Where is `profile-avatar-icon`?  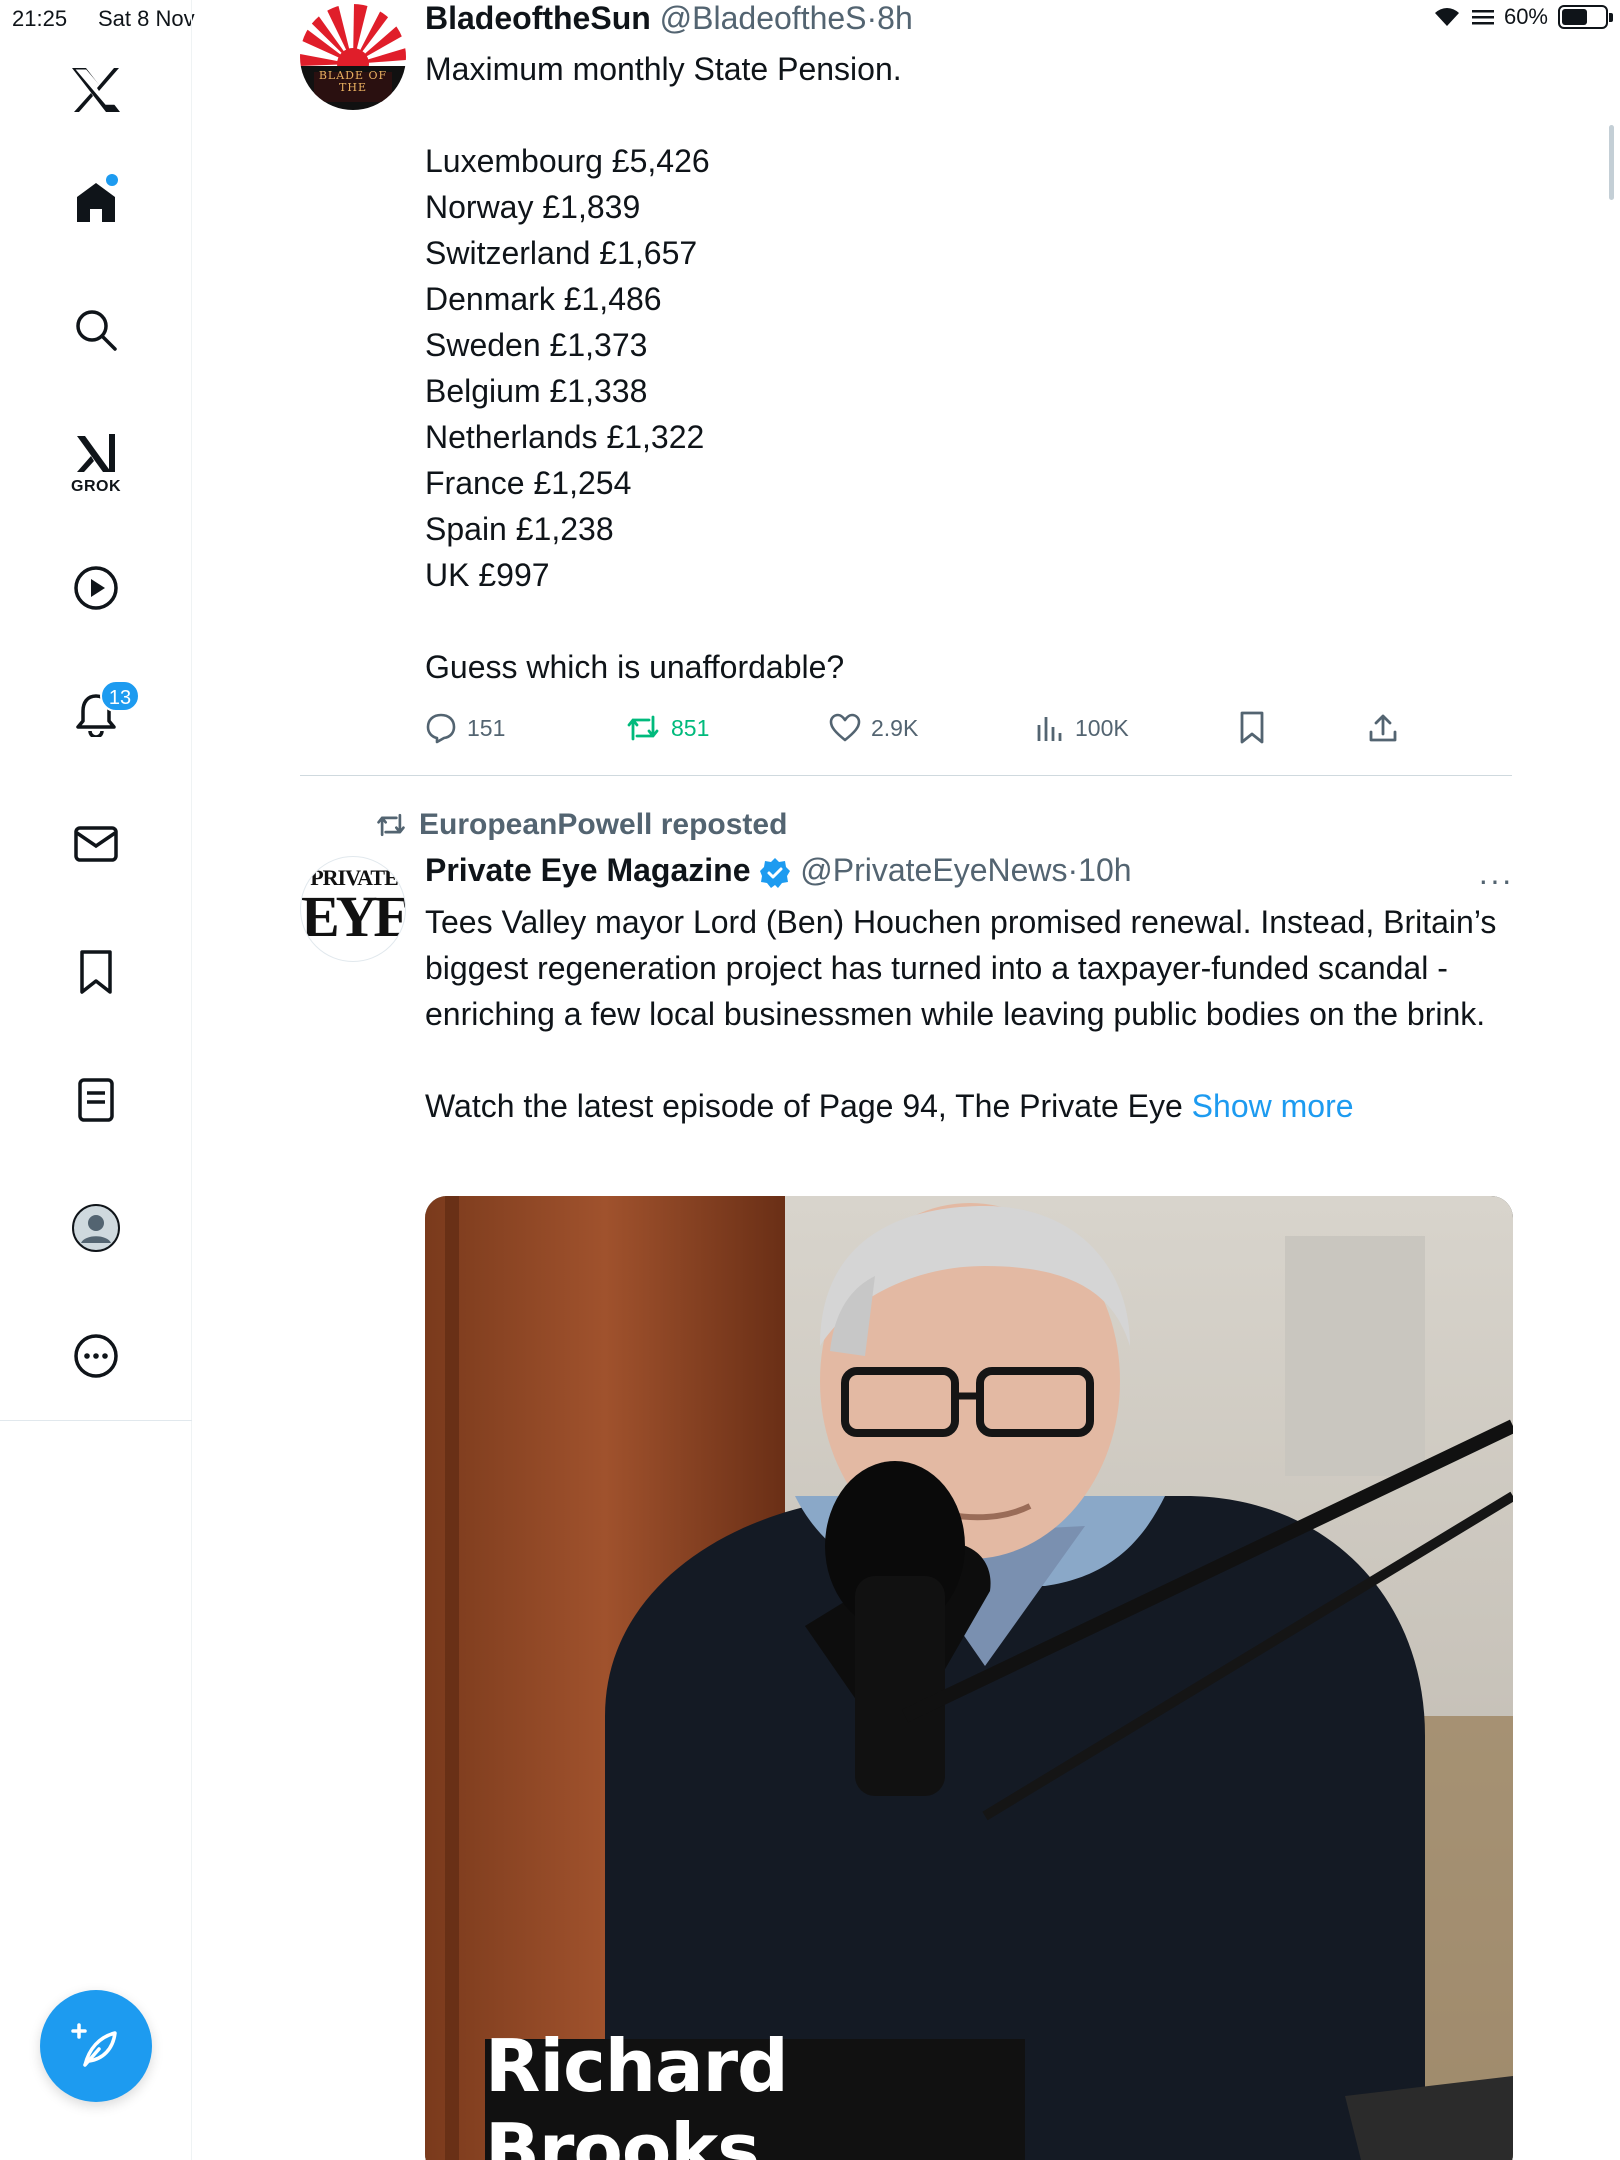
profile-avatar-icon is located at coordinates (96, 1228).